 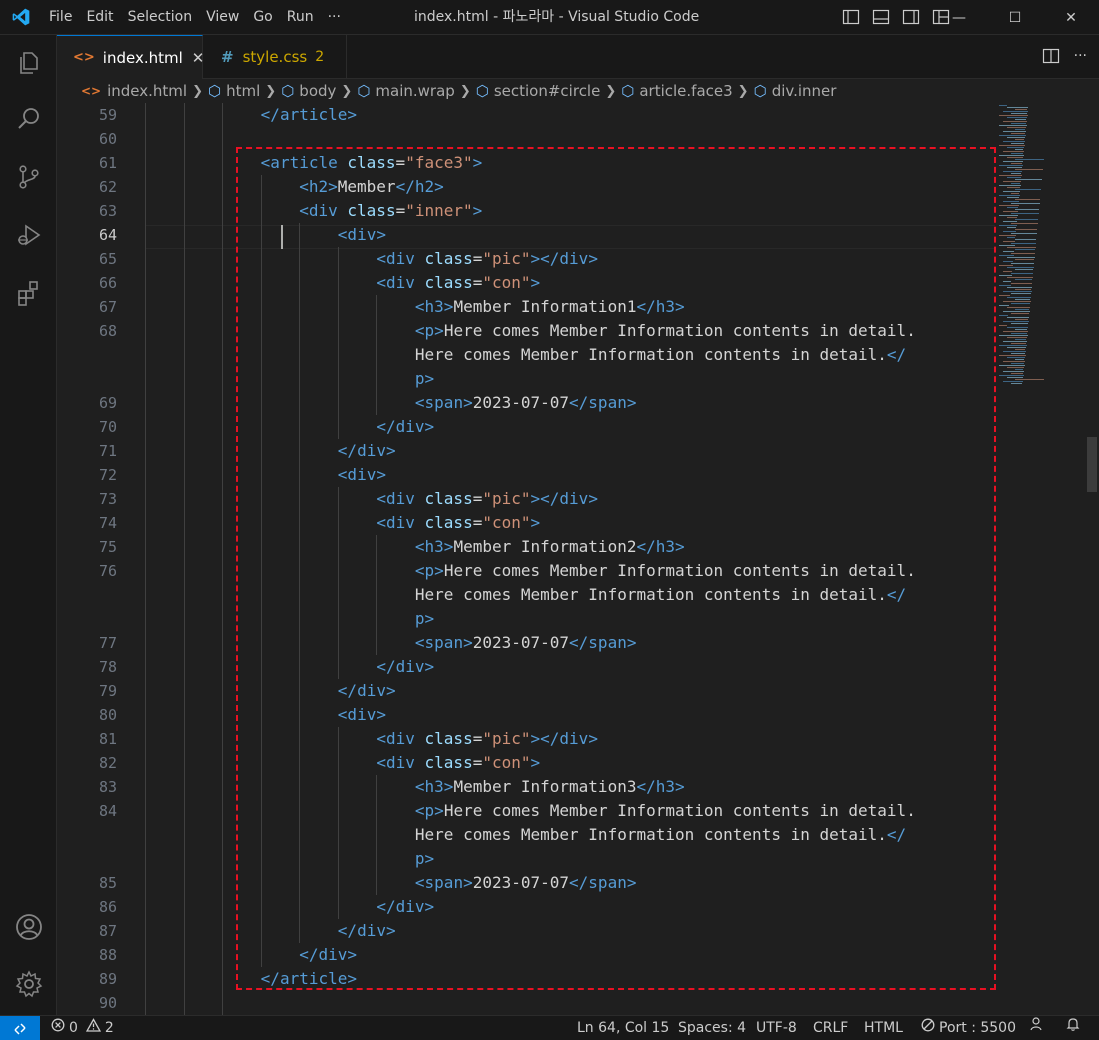 What do you see at coordinates (760, 91) in the screenshot?
I see `element-cube-icon: ⬡` at bounding box center [760, 91].